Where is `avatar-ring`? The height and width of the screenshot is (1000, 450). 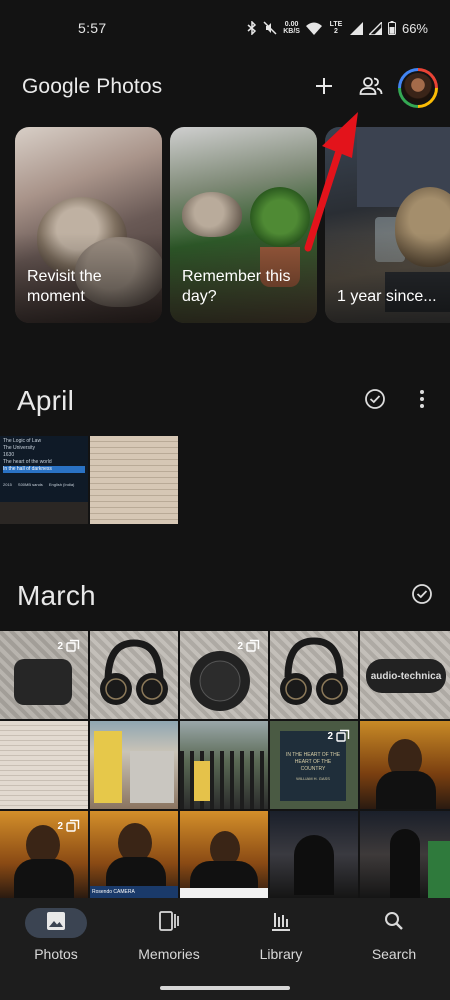 avatar-ring is located at coordinates (418, 88).